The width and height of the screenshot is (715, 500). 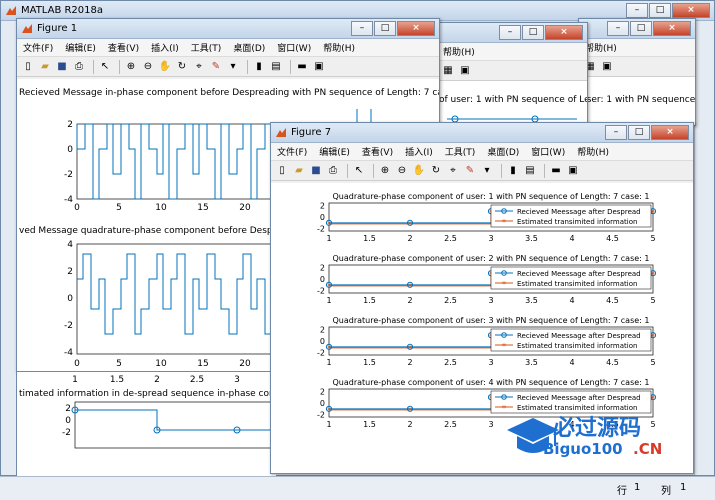 I want to click on figure-window-right: – □ × 帮助(H) ▦ ▣ user: 1 with PN sequence of, so click(x=637, y=72).